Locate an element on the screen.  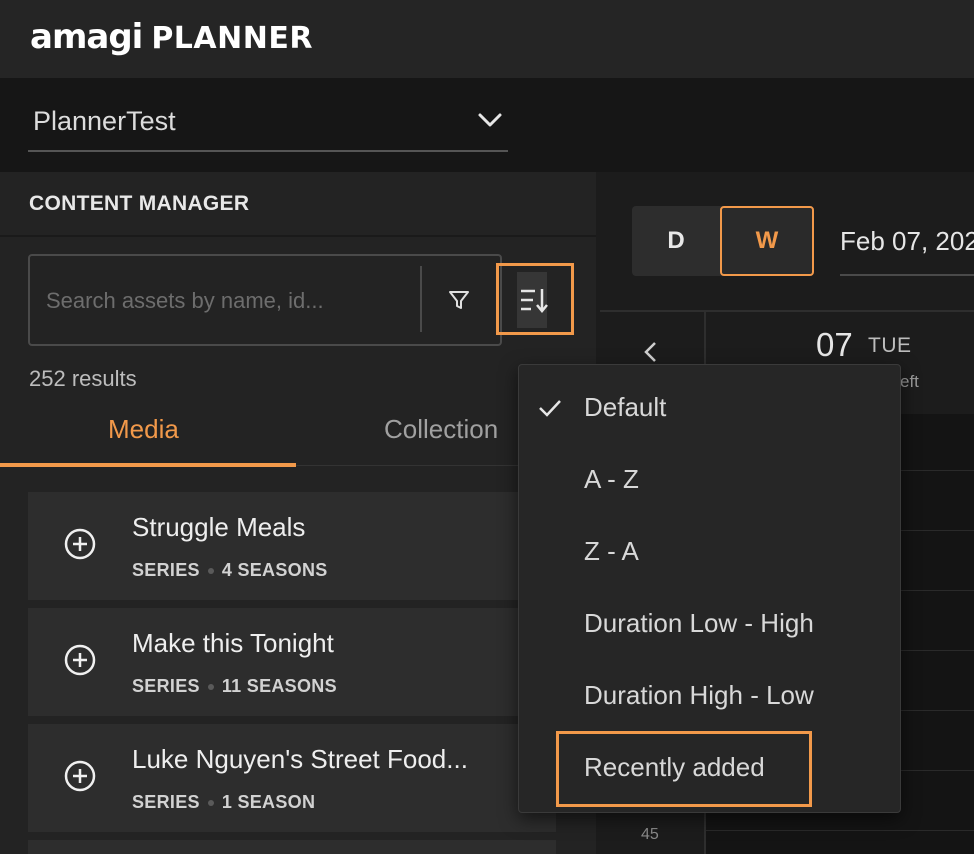
day-subtitle: eft is located at coordinates (909, 381).